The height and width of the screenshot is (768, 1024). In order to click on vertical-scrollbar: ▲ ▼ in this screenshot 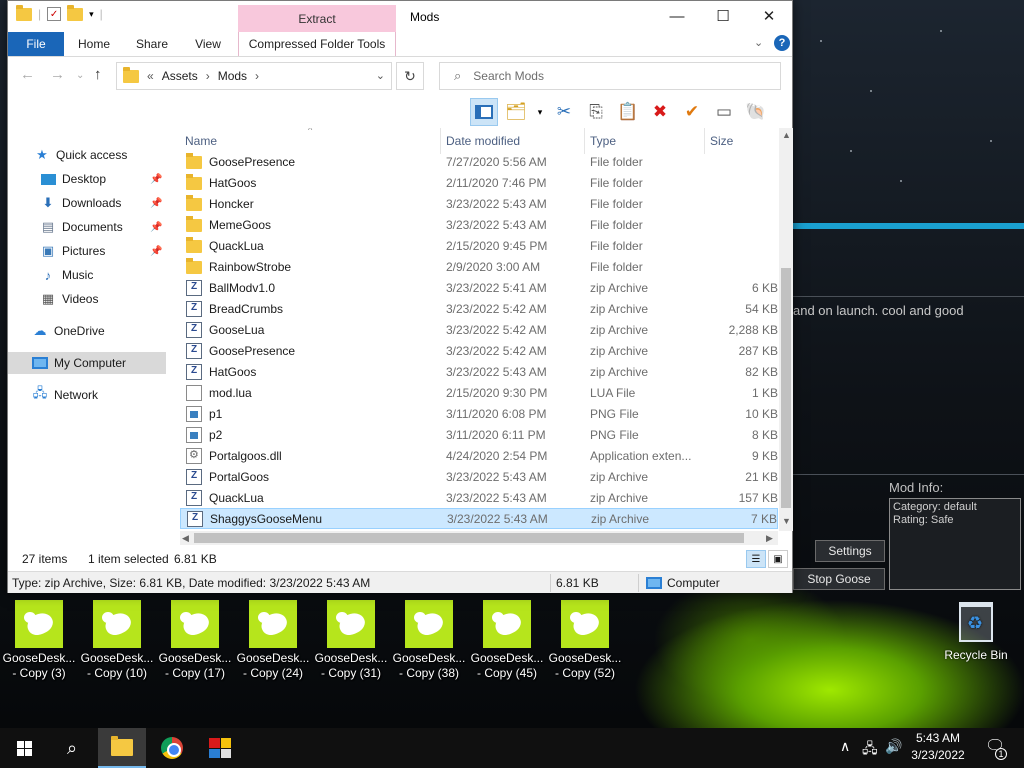, I will do `click(786, 329)`.